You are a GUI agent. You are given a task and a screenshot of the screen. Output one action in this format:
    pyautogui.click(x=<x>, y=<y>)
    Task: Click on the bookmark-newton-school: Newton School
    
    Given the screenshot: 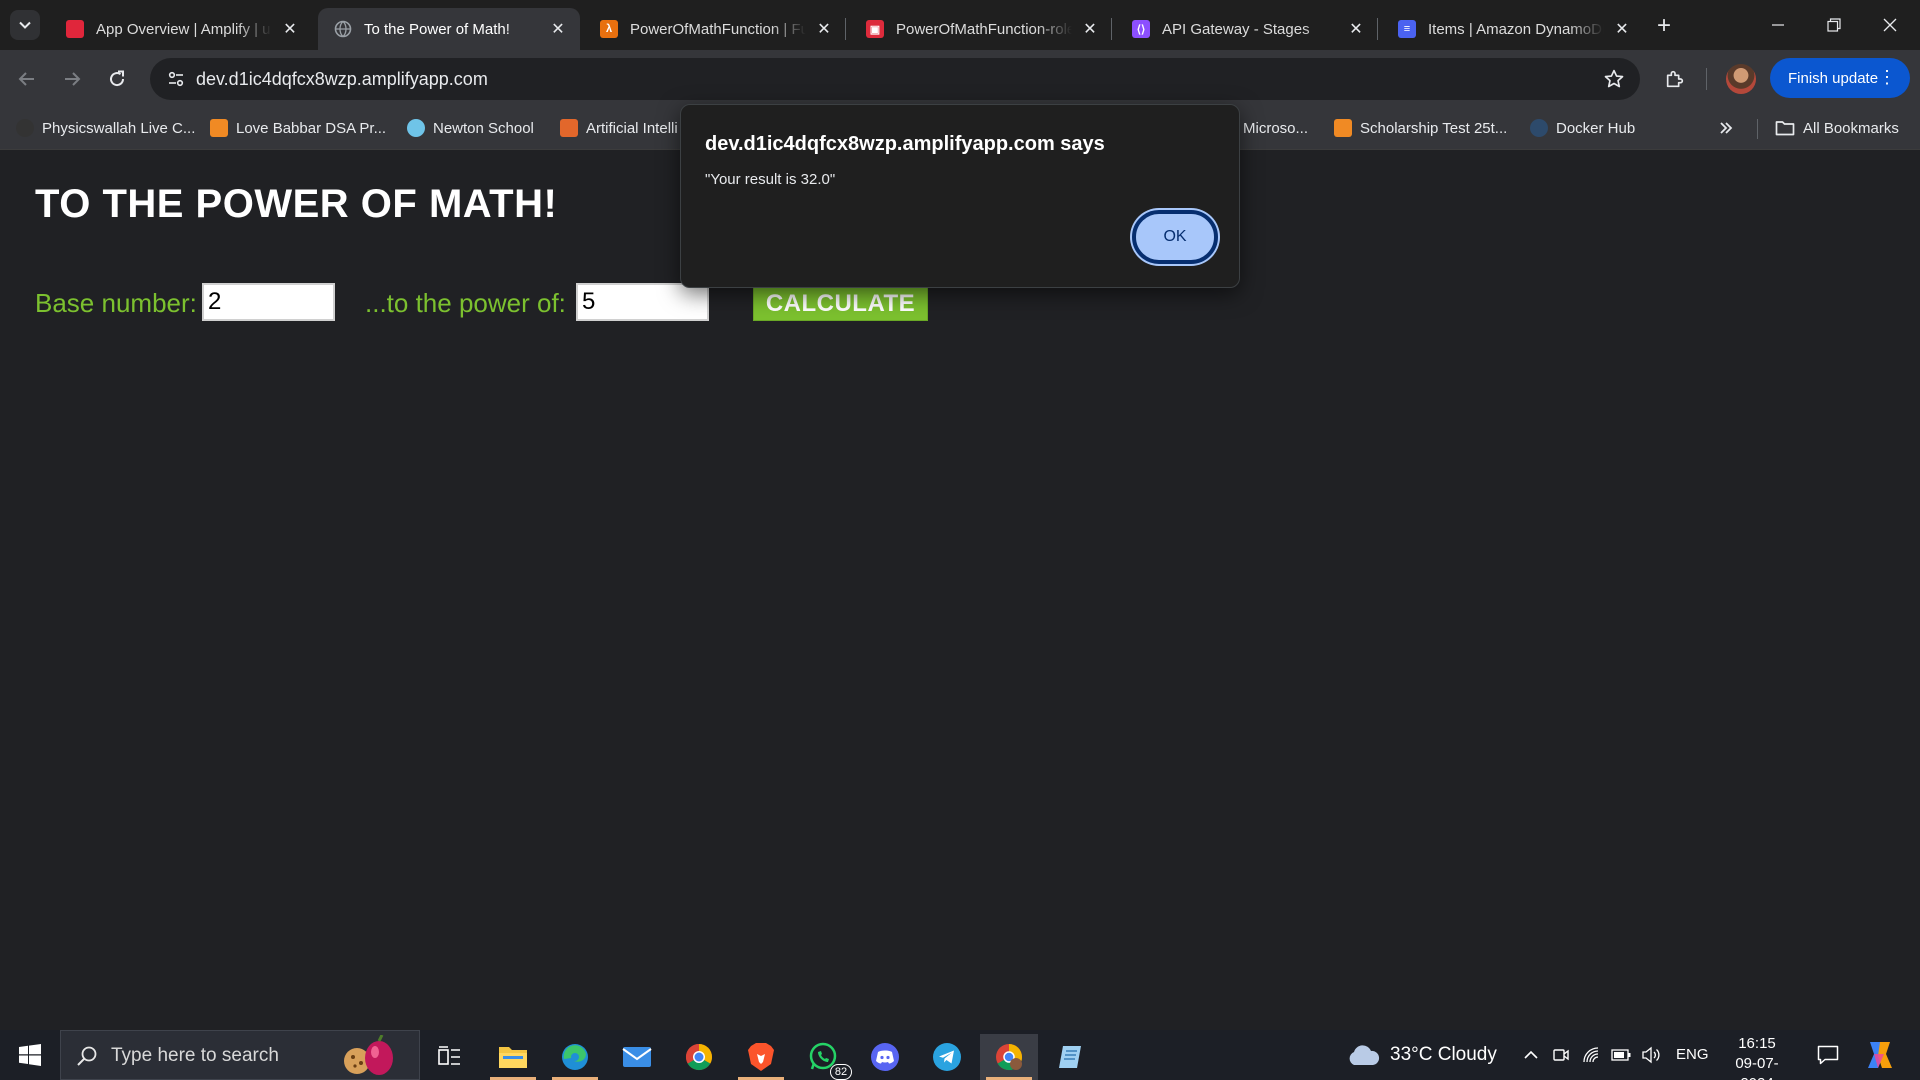 What is the action you would take?
    pyautogui.click(x=470, y=128)
    